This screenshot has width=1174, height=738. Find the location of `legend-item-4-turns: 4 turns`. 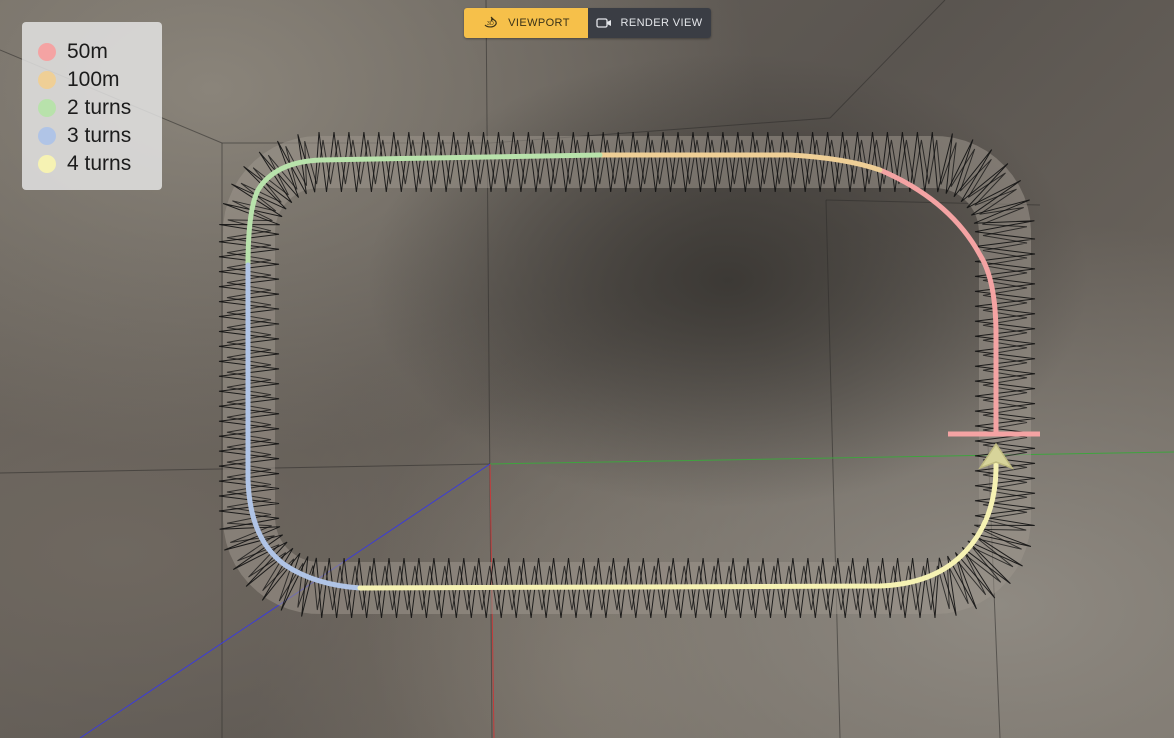

legend-item-4-turns: 4 turns is located at coordinates (100, 164).